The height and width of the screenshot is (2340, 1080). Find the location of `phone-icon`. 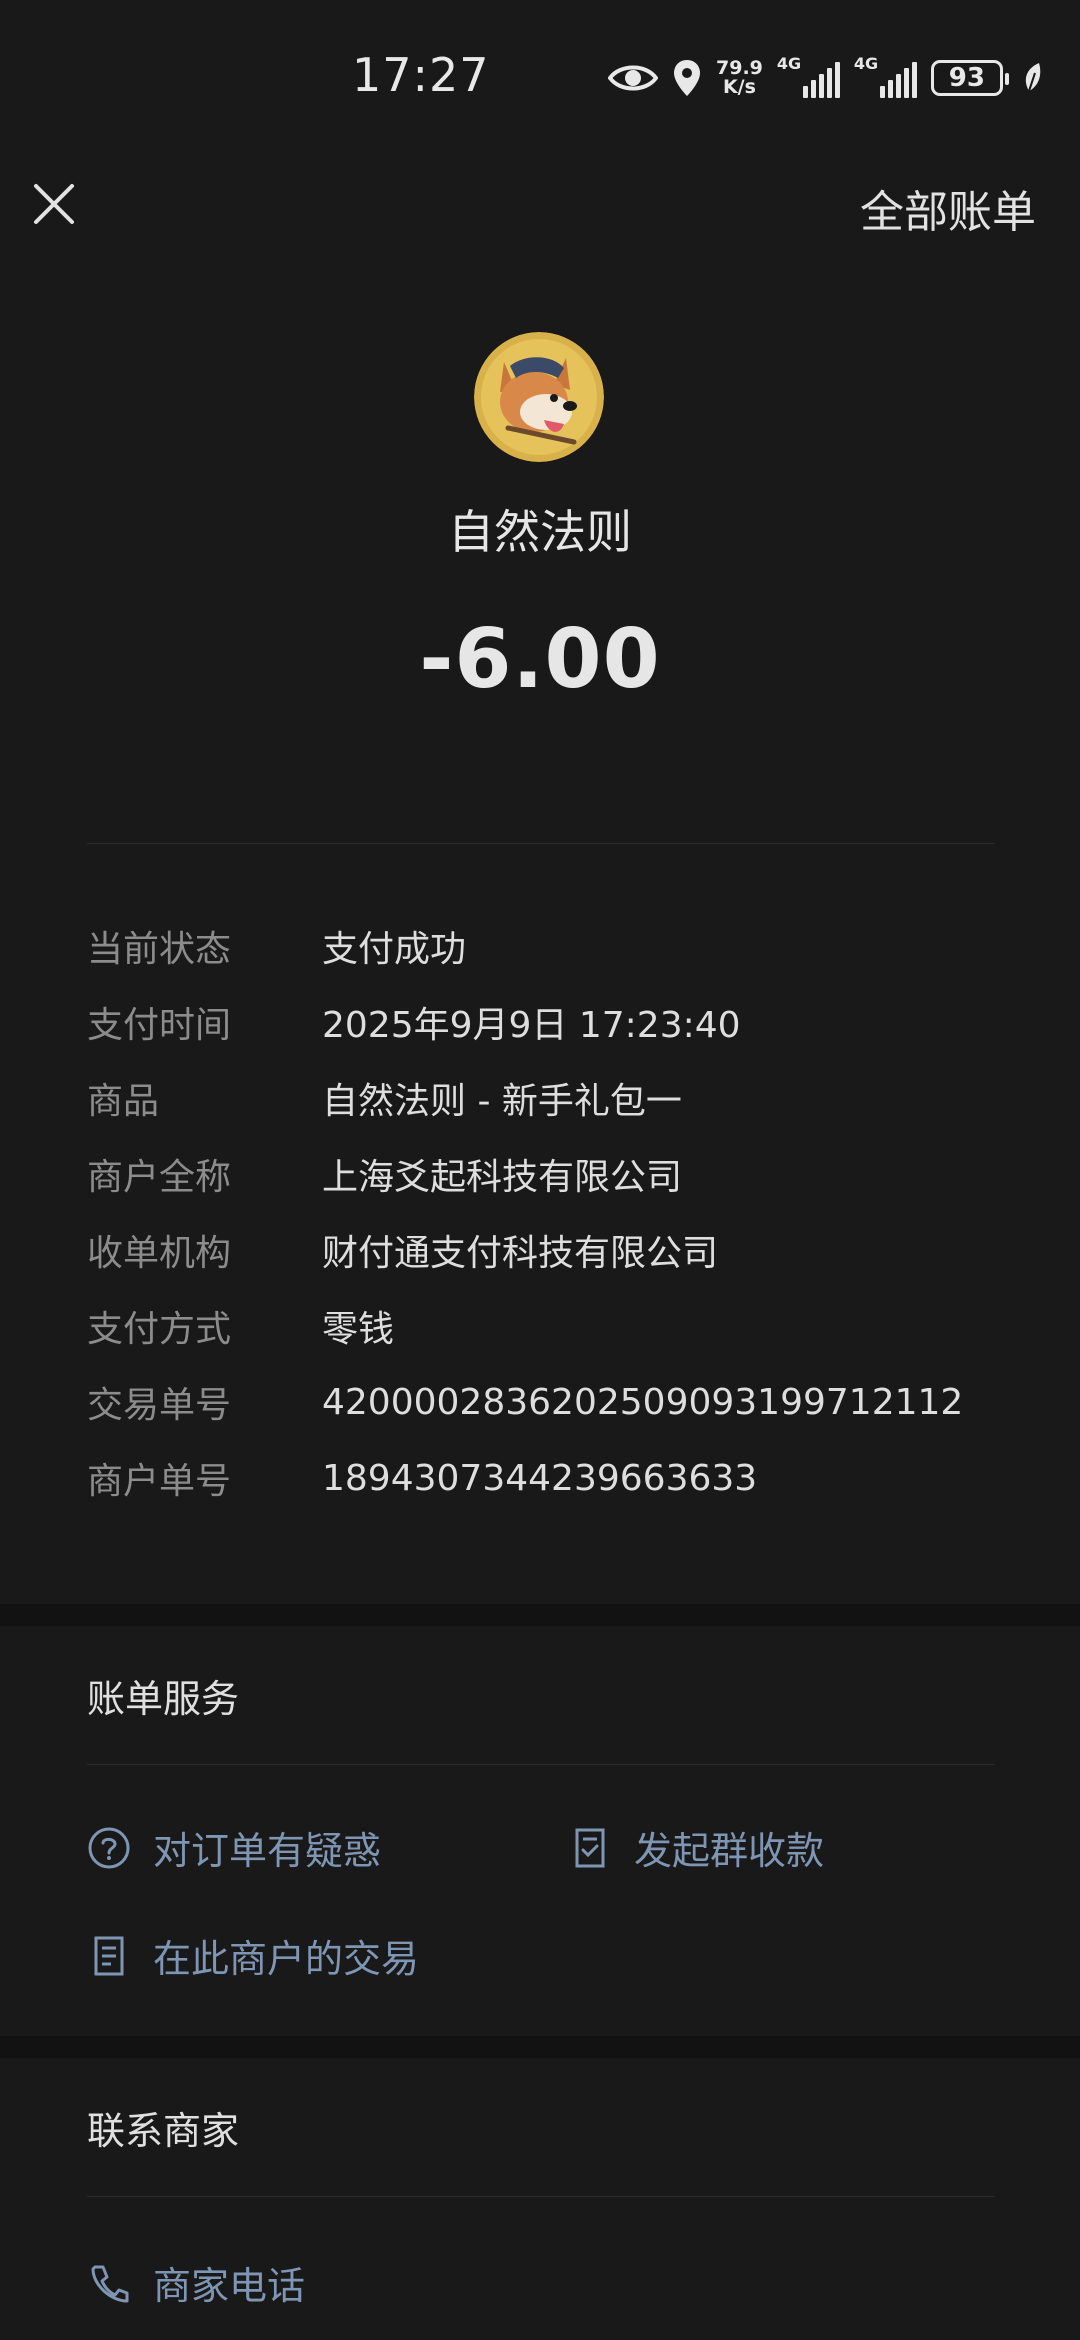

phone-icon is located at coordinates (110, 2283).